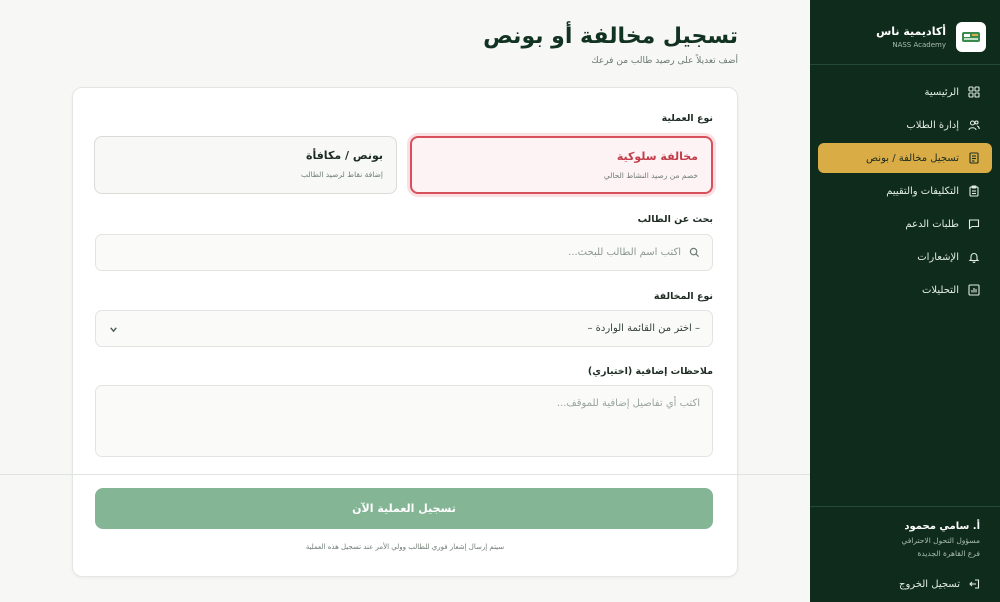 This screenshot has height=602, width=1000. What do you see at coordinates (938, 257) in the screenshot?
I see `sidebar-item-label: الإشعارات` at bounding box center [938, 257].